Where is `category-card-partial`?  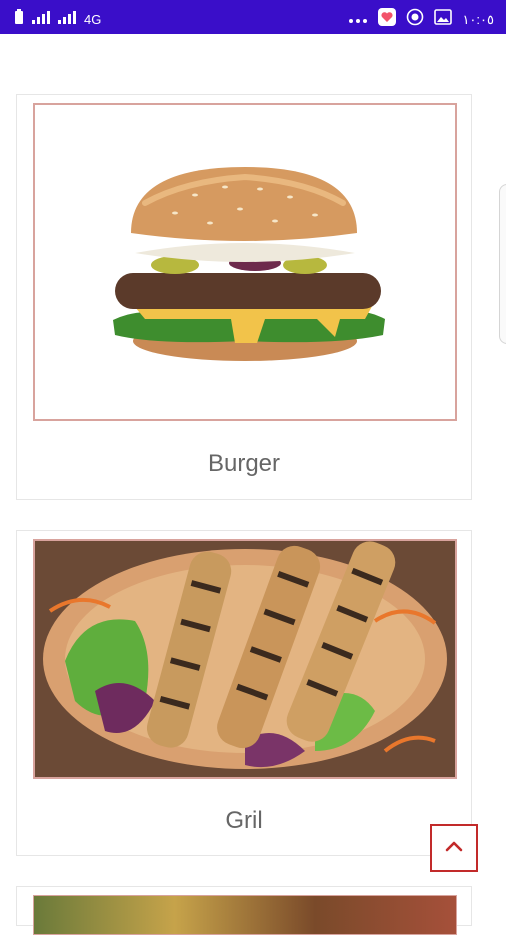
category-card-partial is located at coordinates (244, 910).